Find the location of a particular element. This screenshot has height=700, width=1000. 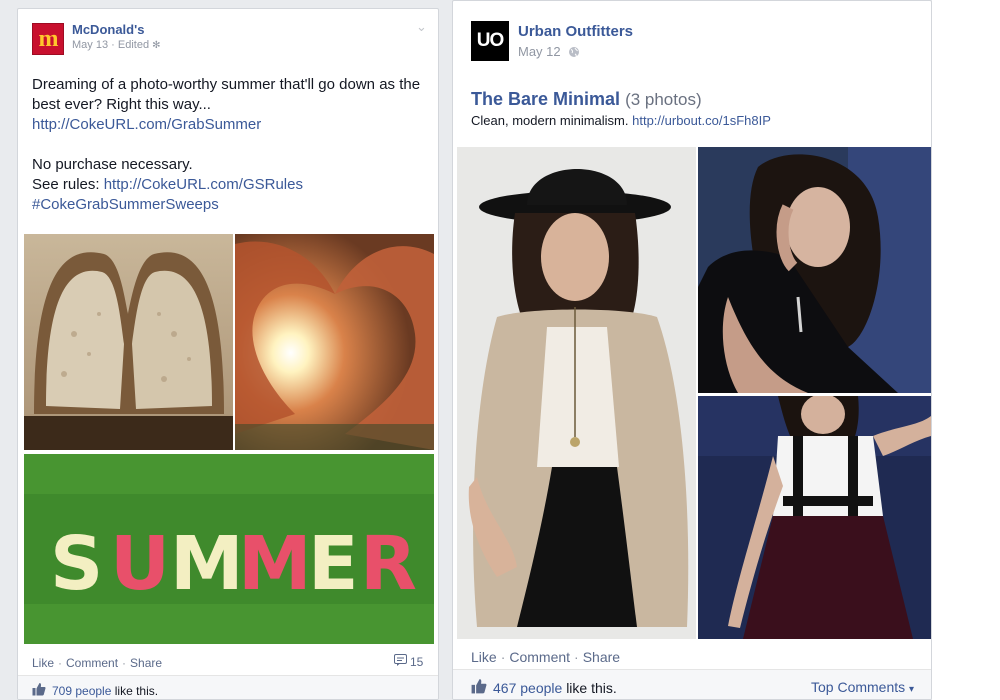

likes-summary: 467 people like this. is located at coordinates (544, 687).